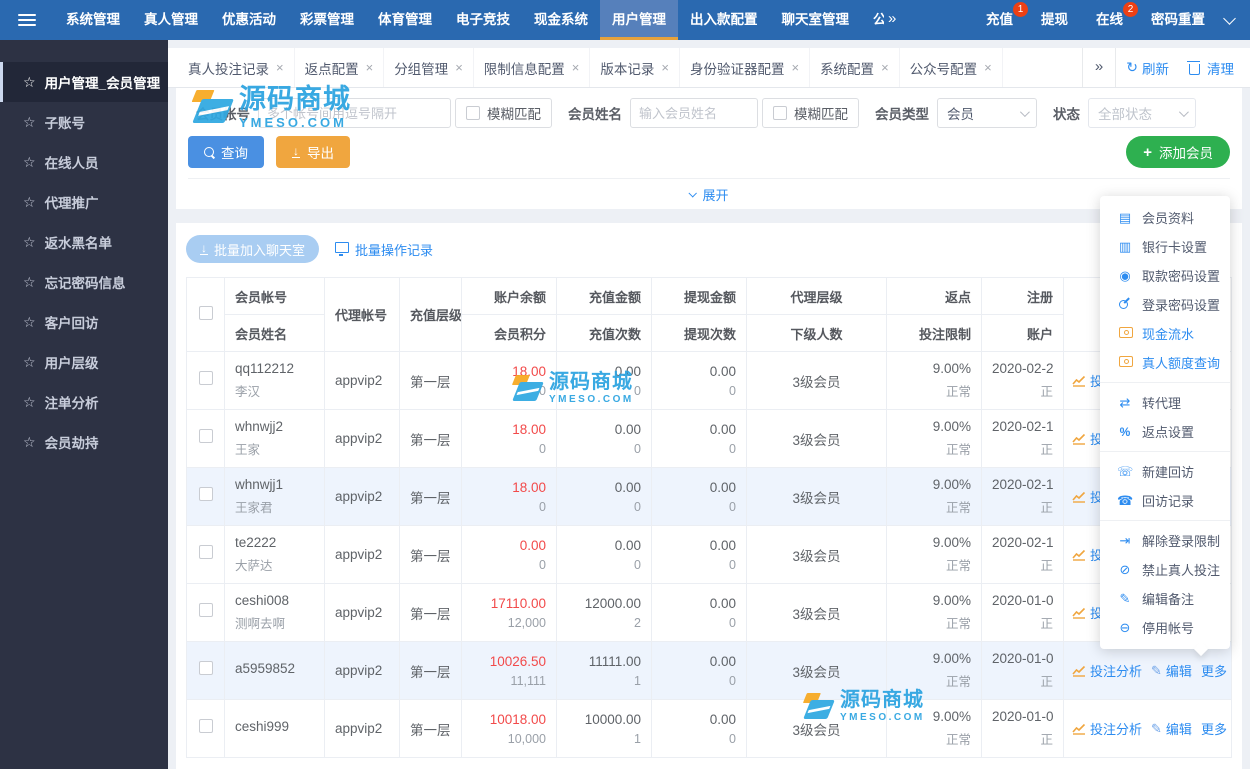 Image resolution: width=1250 pixels, height=769 pixels. Describe the element at coordinates (951, 484) in the screenshot. I see `rebate: 9.00%` at that location.